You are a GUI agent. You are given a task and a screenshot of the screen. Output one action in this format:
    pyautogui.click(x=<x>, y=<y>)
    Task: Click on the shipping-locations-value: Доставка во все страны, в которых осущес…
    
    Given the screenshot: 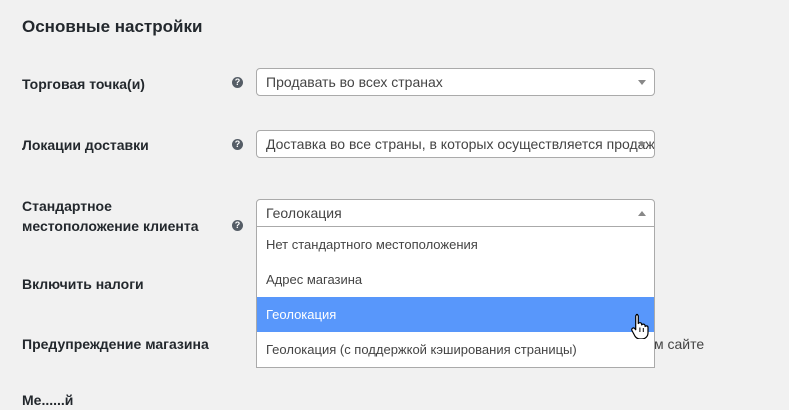 What is the action you would take?
    pyautogui.click(x=460, y=144)
    